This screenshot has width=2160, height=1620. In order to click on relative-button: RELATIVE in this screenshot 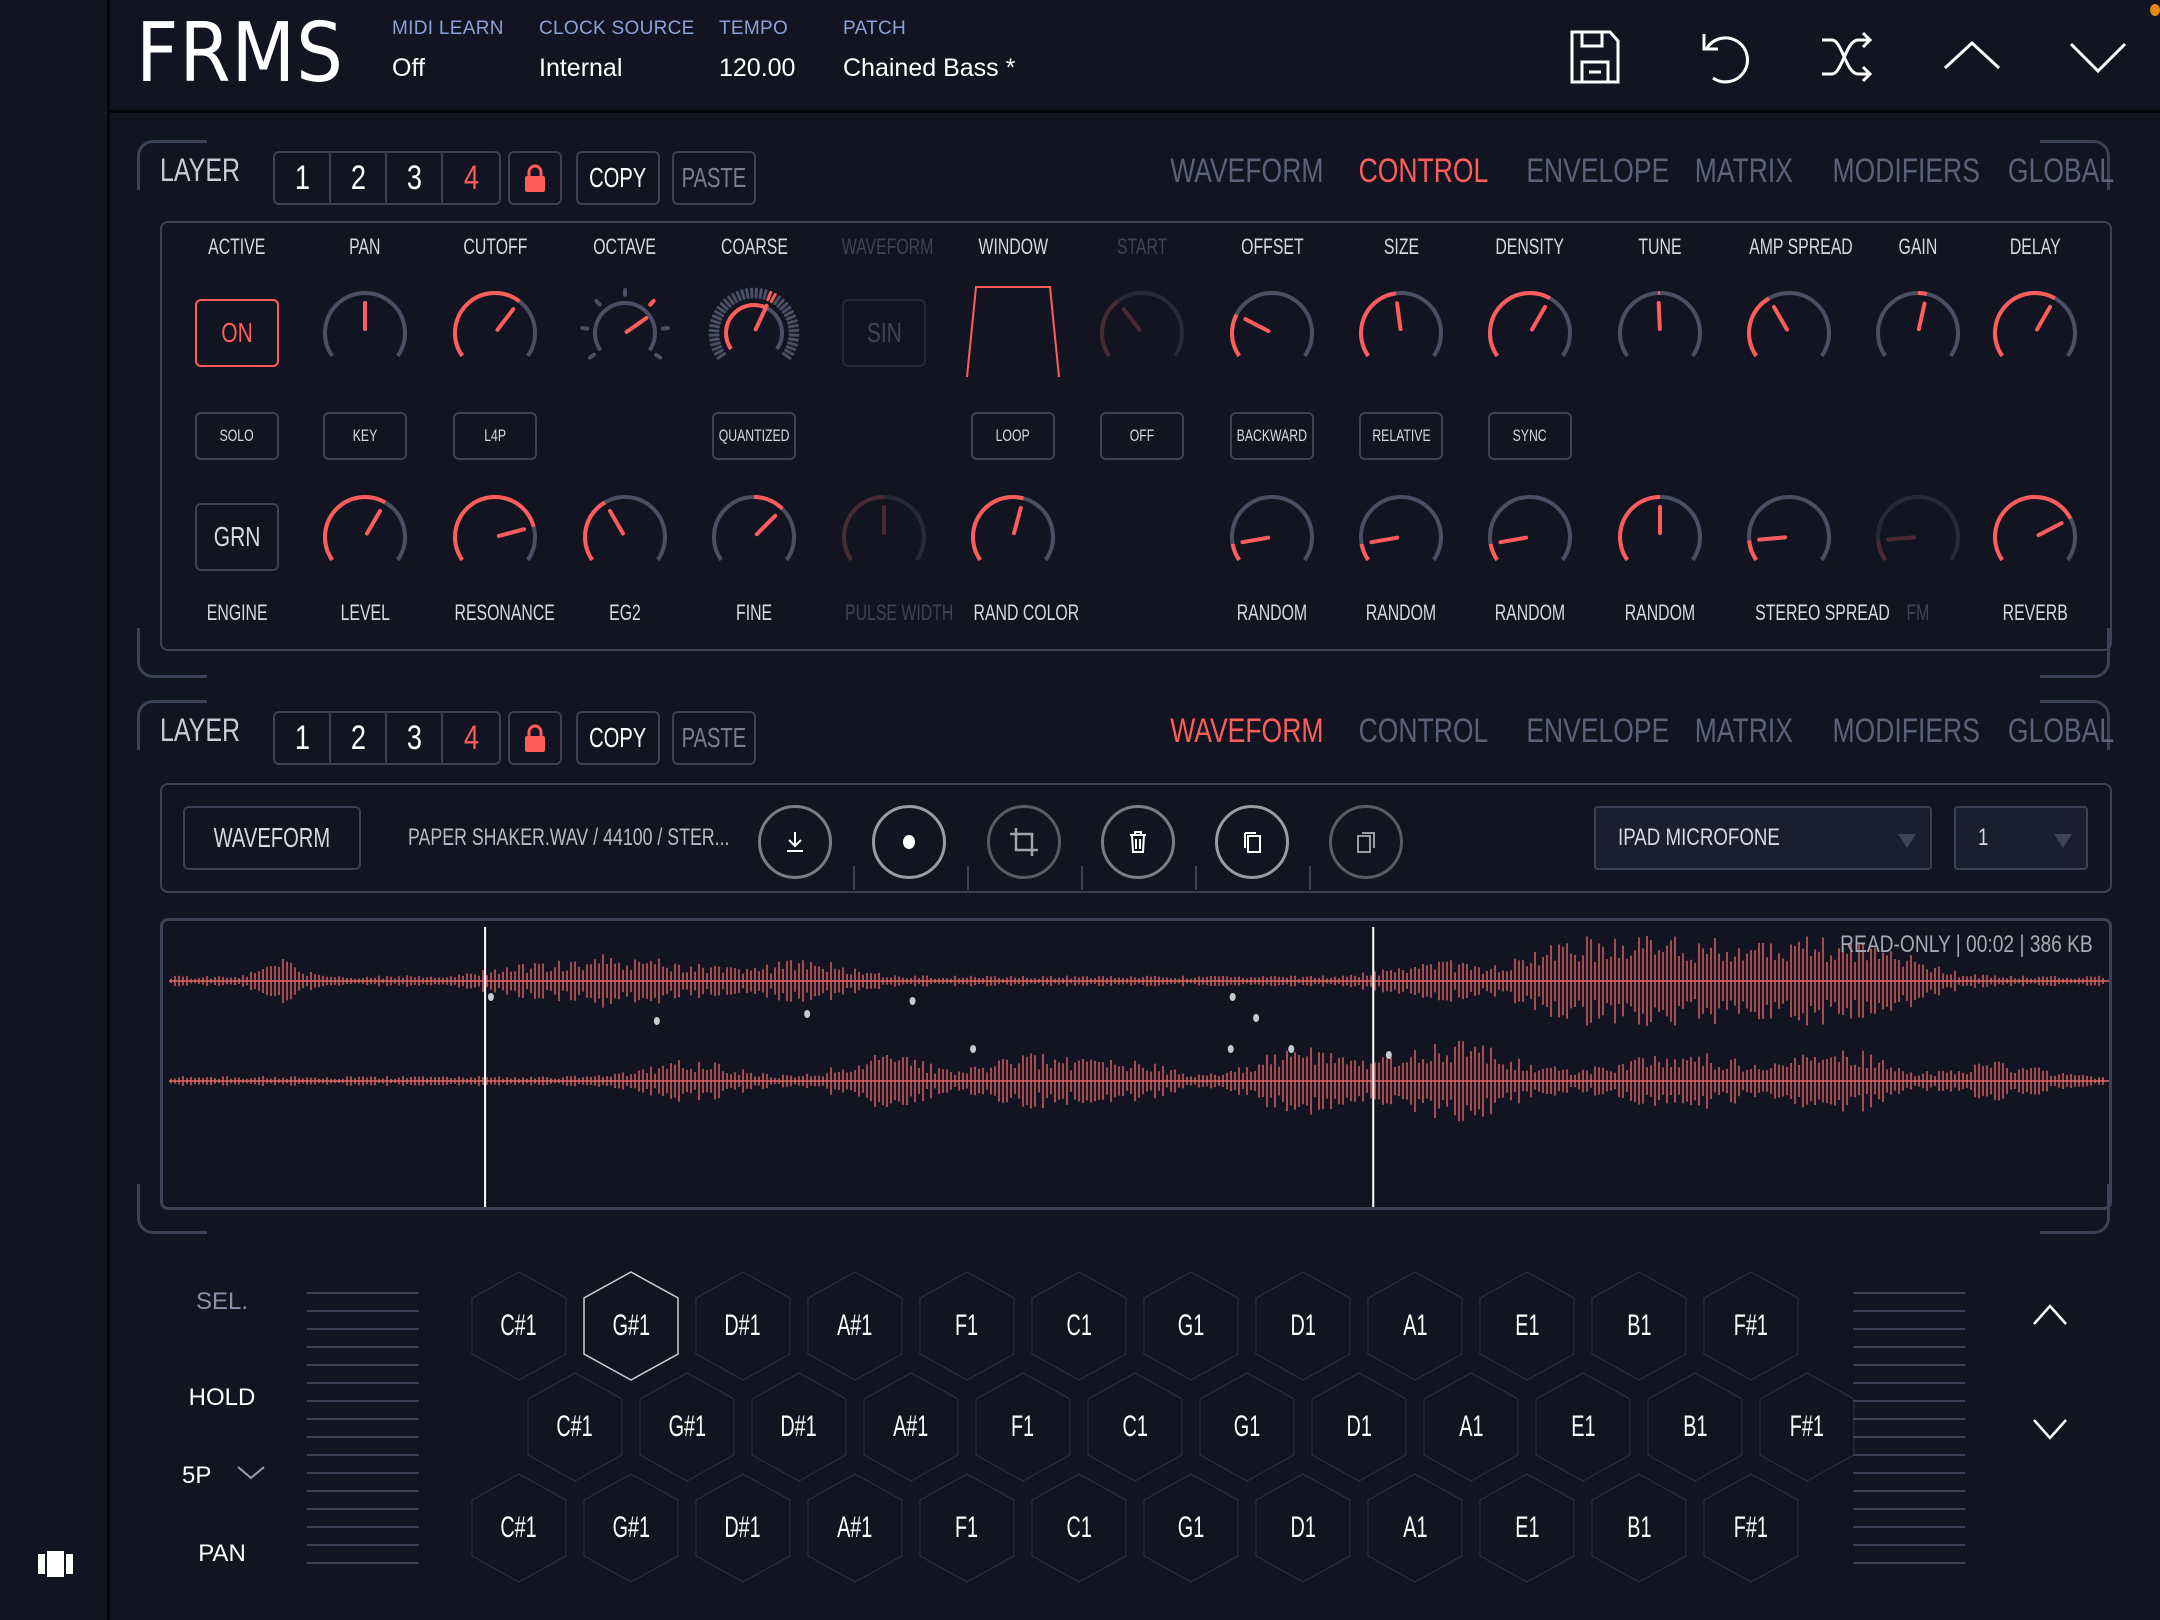, I will do `click(1401, 436)`.